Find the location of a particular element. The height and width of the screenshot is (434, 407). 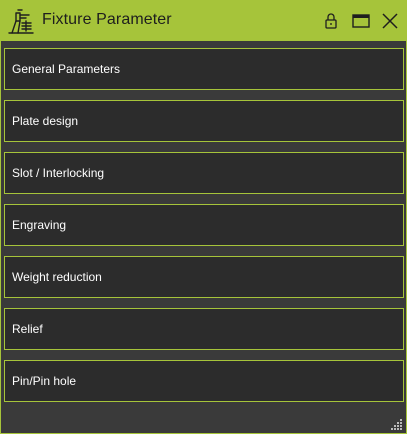

section-relief: Relief is located at coordinates (204, 329).